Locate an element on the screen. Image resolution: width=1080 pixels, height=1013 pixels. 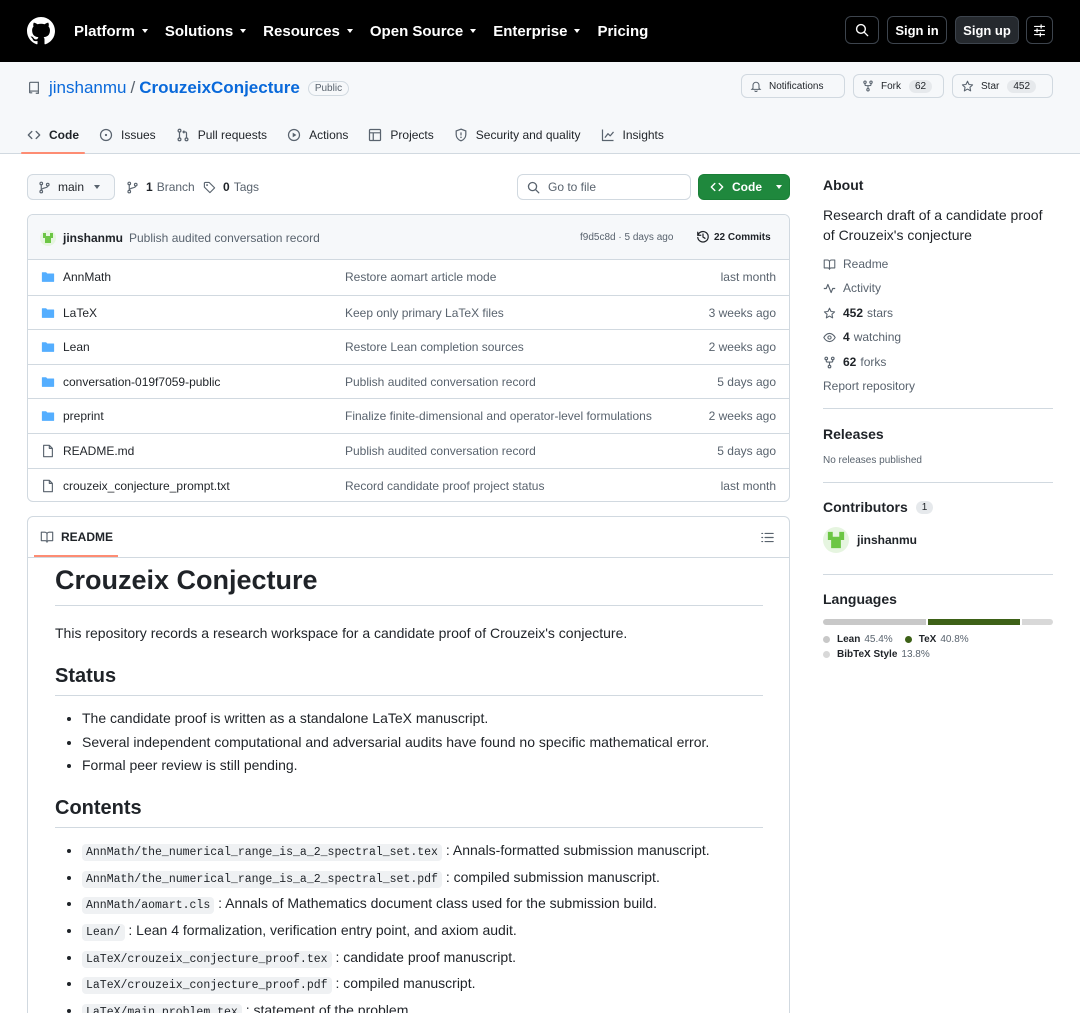
commit-author: jinshanmu is located at coordinates (93, 238).